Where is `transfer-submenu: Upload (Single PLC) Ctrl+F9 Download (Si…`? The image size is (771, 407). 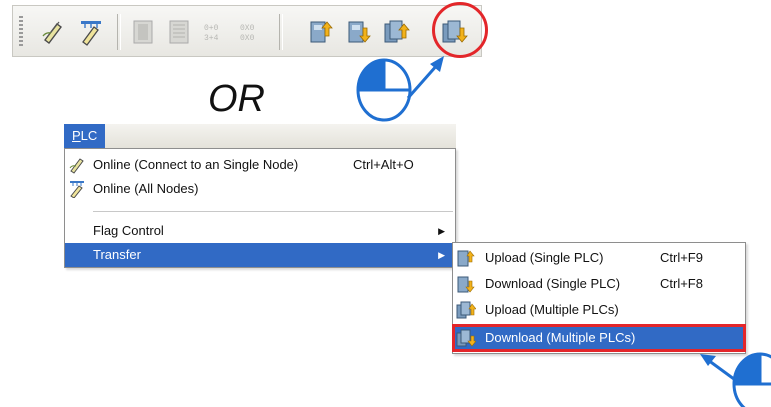
transfer-submenu: Upload (Single PLC) Ctrl+F9 Download (Si… is located at coordinates (599, 298).